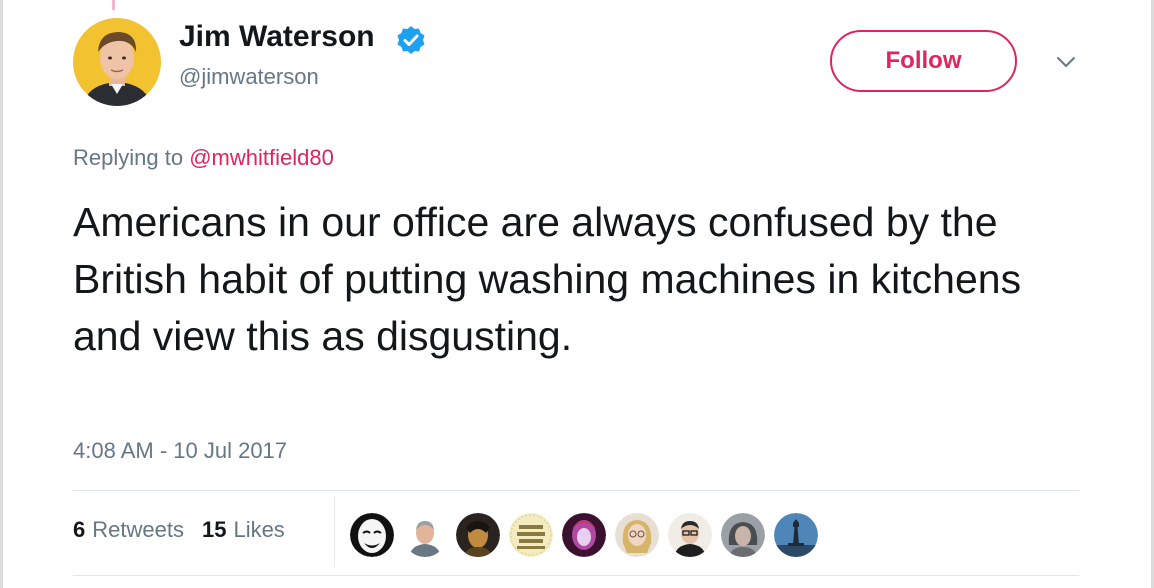 The width and height of the screenshot is (1154, 588). What do you see at coordinates (128, 157) in the screenshot?
I see `replying-prefix: Replying to` at bounding box center [128, 157].